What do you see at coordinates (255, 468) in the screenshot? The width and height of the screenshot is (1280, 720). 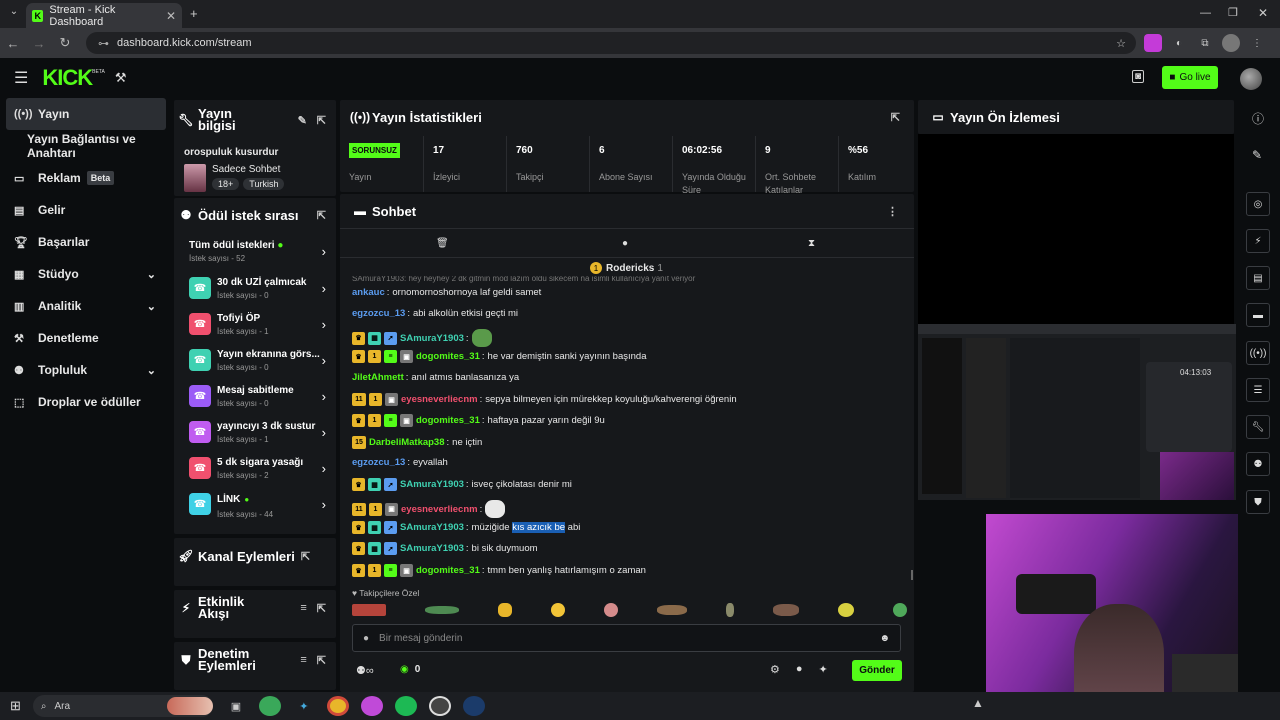 I see `reward-item: ☎ 5 dk sigara yasağı İstek sayısı - 2 ›` at bounding box center [255, 468].